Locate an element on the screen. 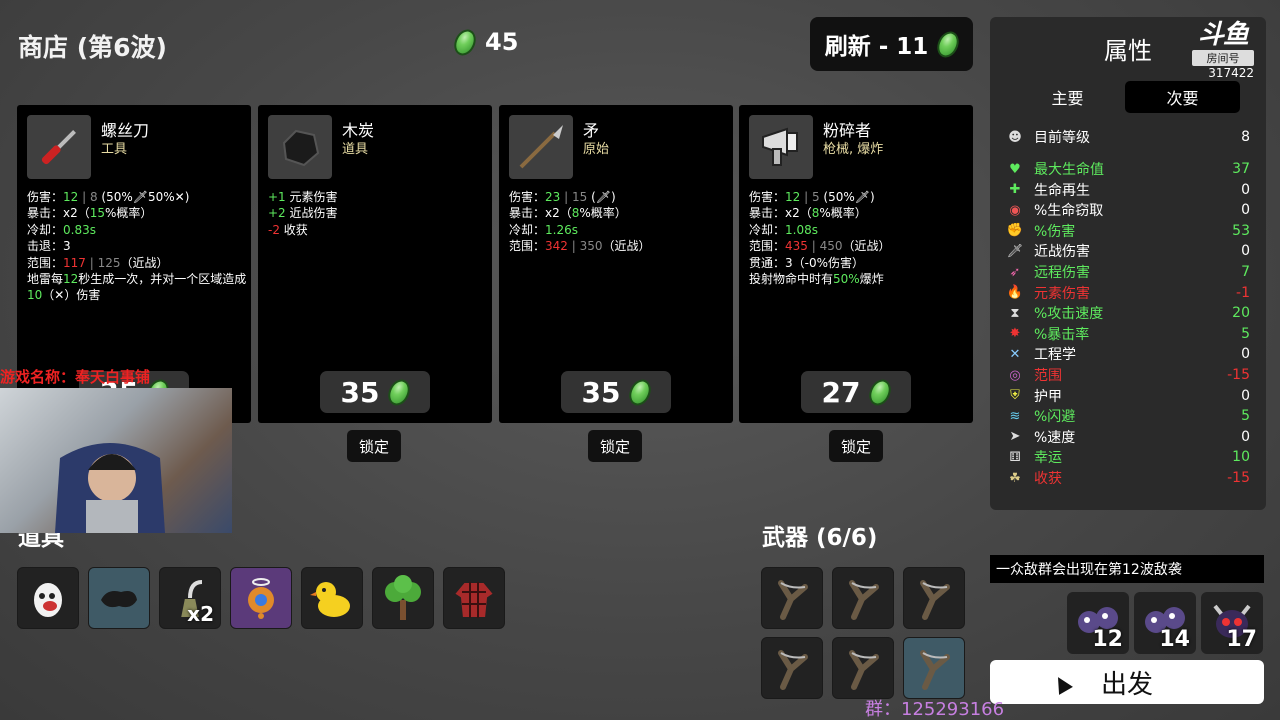  stat-row: ➶ 远程伤害 7 is located at coordinates (1128, 272).